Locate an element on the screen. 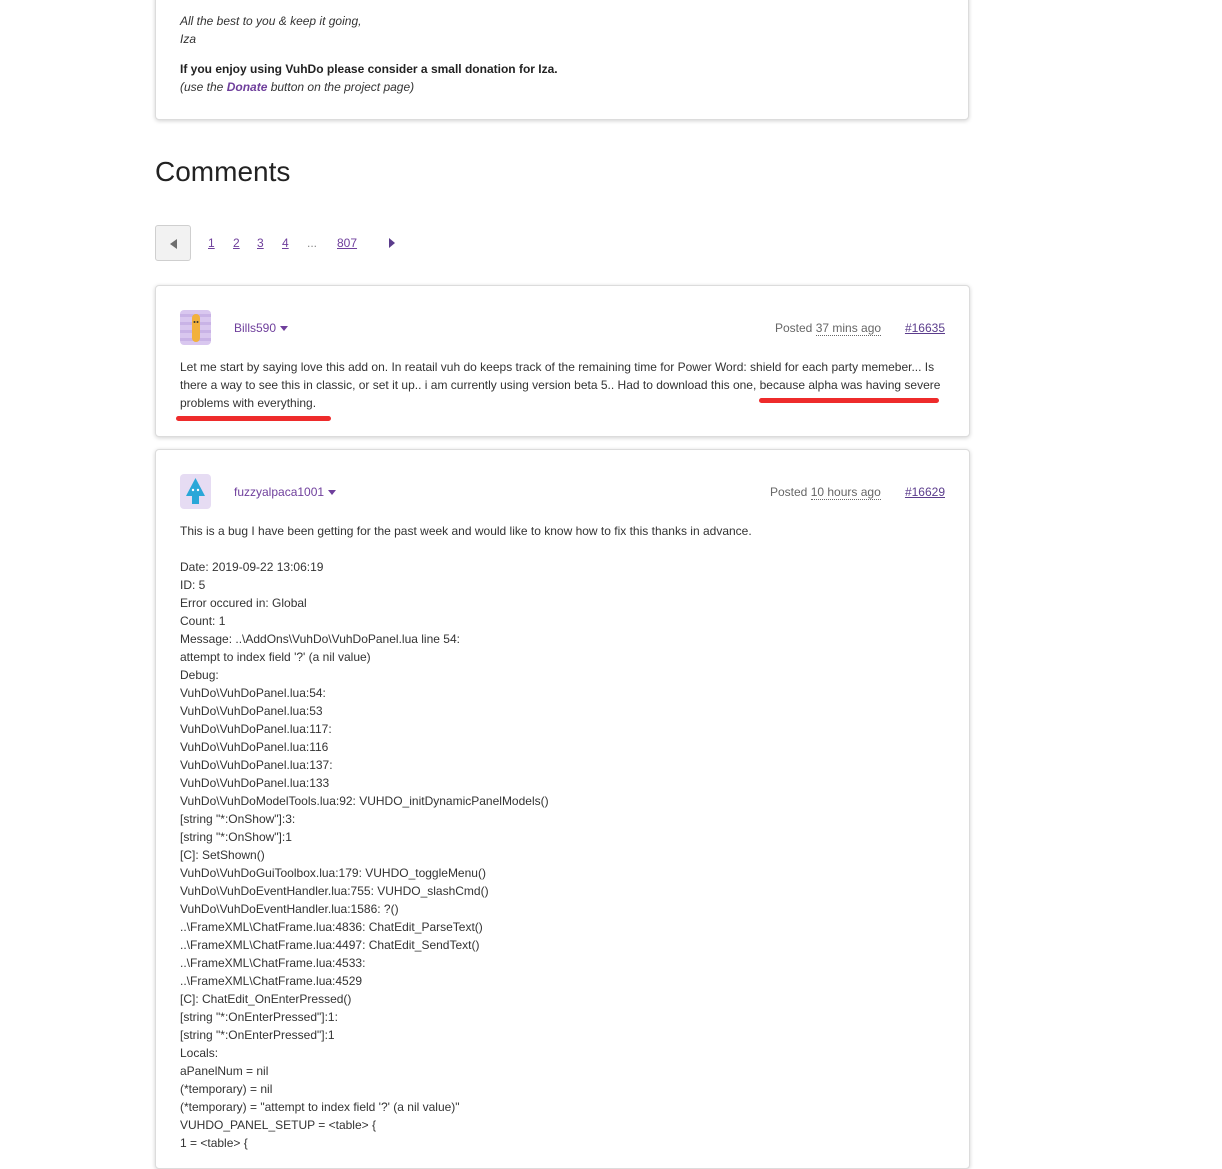  donation-prefix: (use the is located at coordinates (203, 87).